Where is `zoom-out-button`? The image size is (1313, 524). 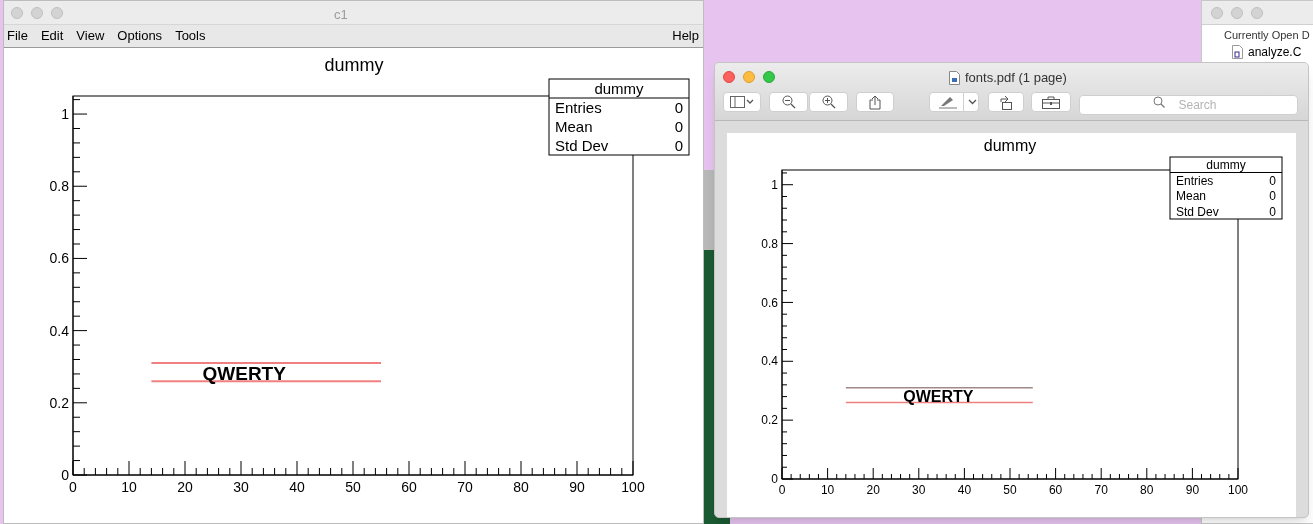 zoom-out-button is located at coordinates (788, 102).